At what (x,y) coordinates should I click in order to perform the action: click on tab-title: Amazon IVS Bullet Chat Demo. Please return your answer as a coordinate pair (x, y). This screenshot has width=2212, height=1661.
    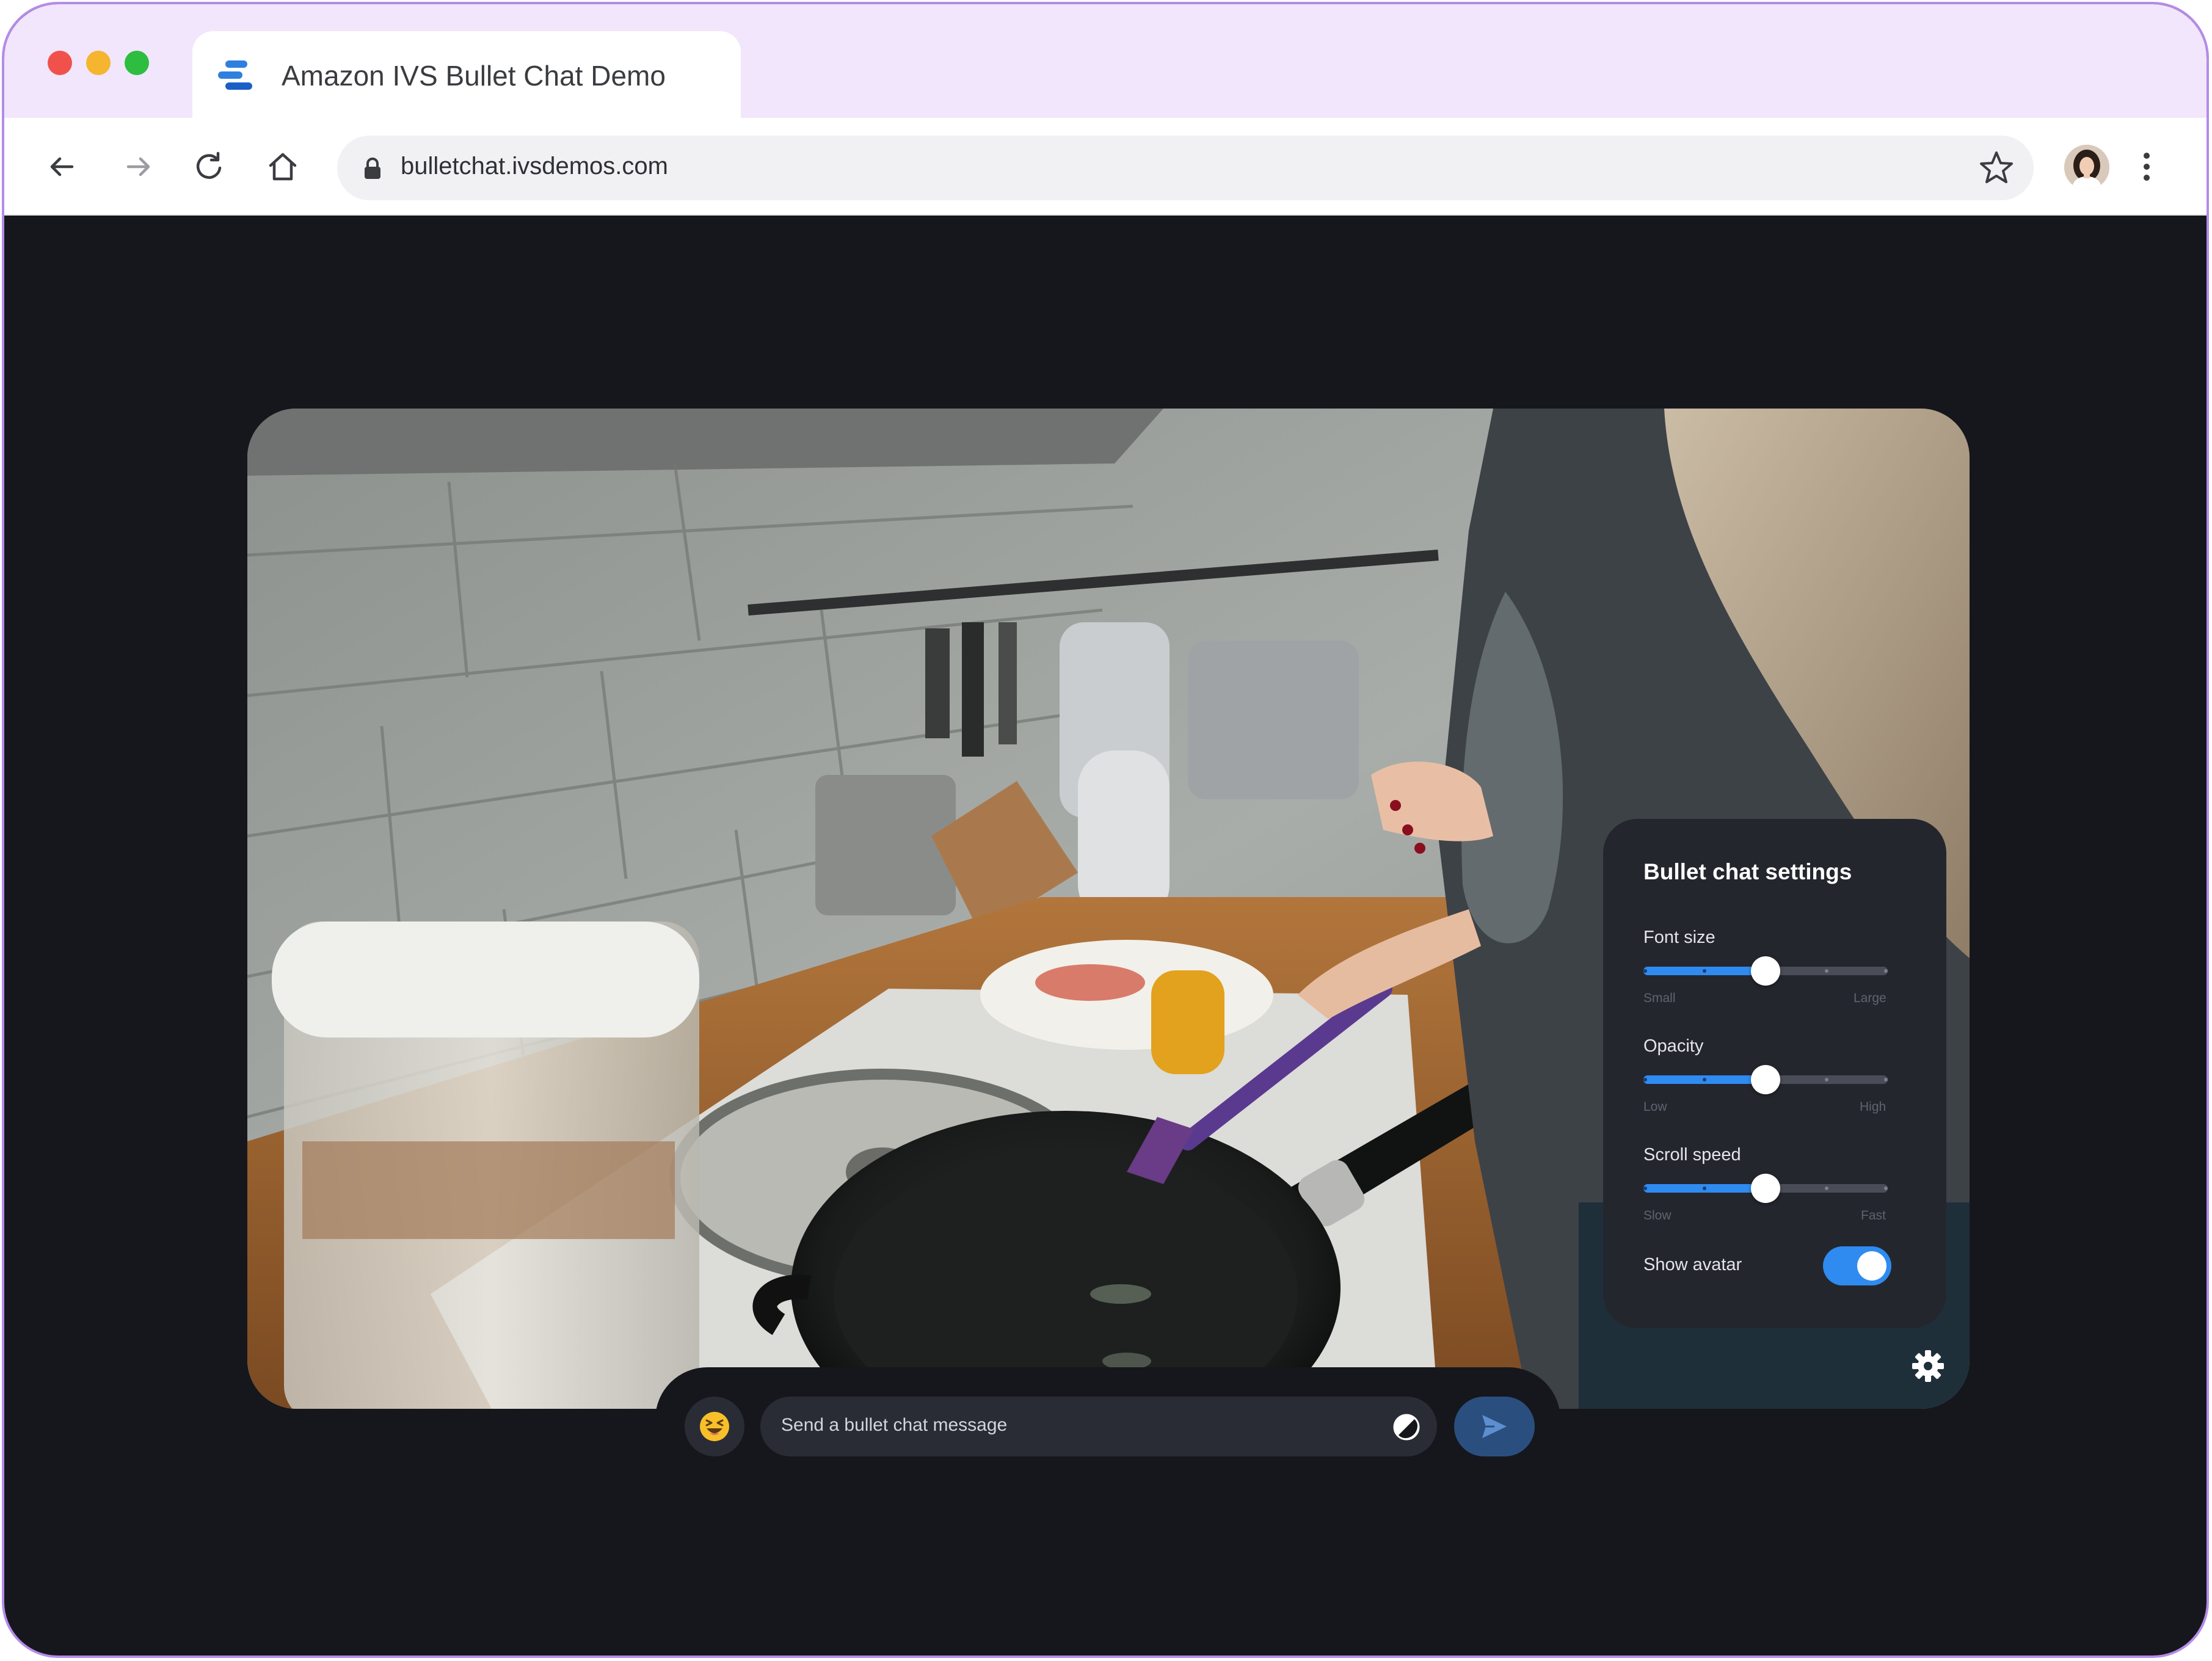
    Looking at the image, I should click on (474, 76).